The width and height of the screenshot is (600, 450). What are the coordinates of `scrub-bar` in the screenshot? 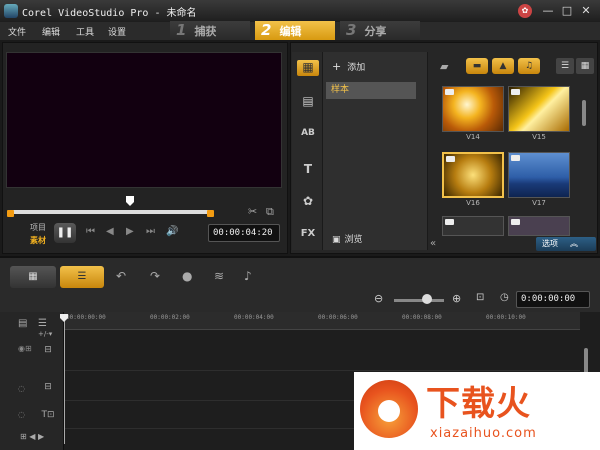 It's located at (110, 212).